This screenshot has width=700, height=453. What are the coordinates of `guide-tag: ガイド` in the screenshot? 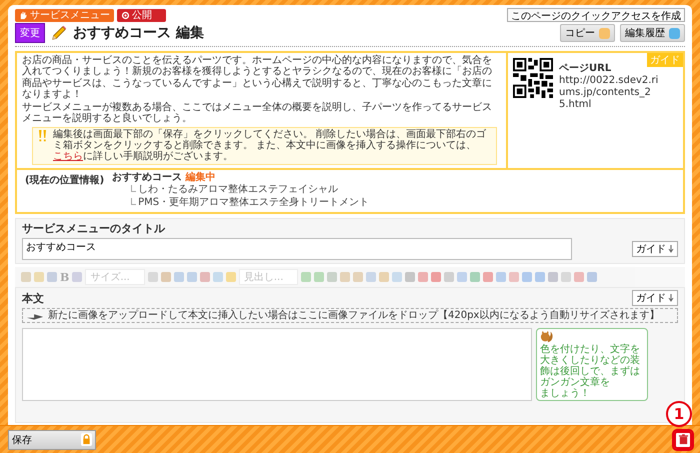 It's located at (665, 60).